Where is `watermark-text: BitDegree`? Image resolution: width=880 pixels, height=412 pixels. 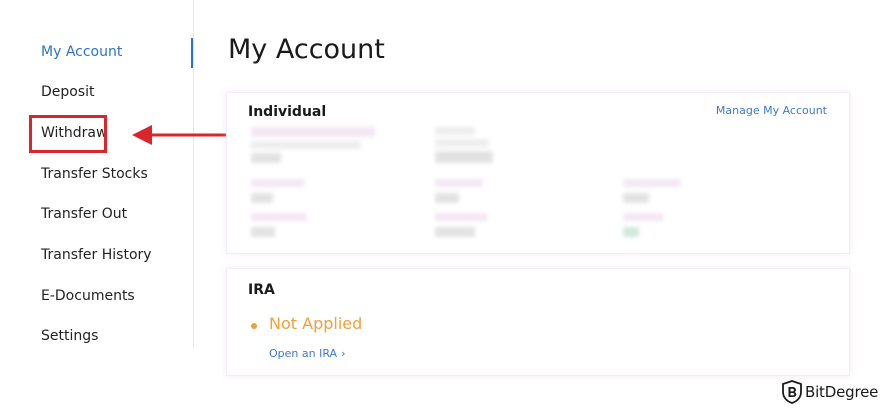 watermark-text: BitDegree is located at coordinates (842, 392).